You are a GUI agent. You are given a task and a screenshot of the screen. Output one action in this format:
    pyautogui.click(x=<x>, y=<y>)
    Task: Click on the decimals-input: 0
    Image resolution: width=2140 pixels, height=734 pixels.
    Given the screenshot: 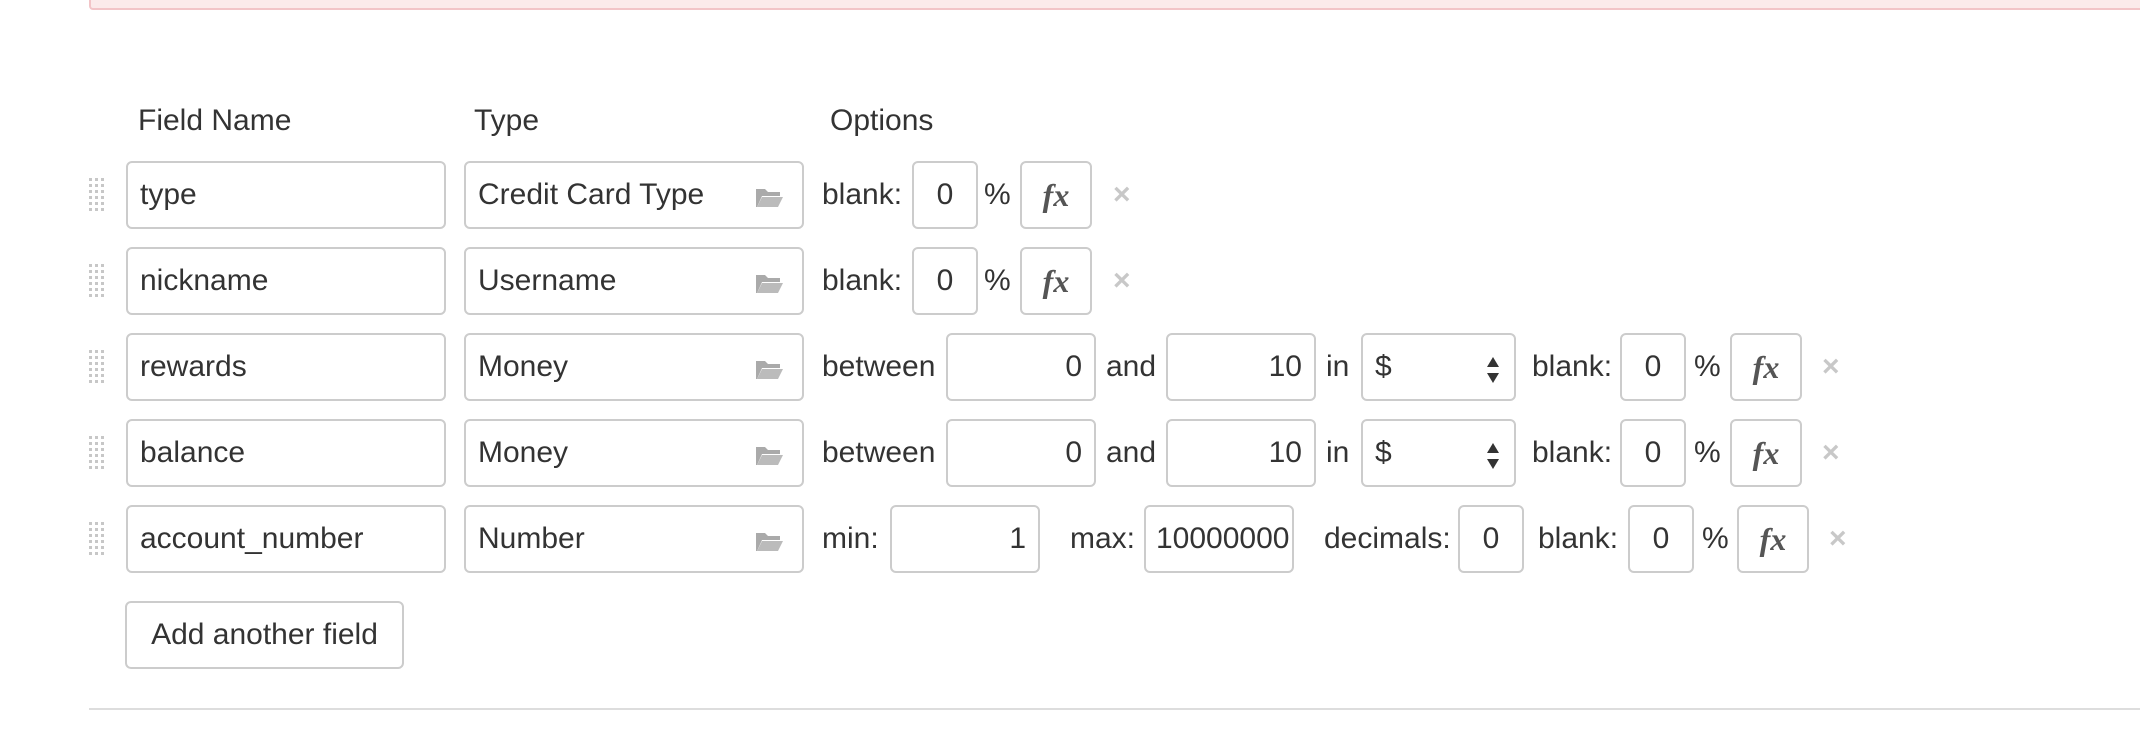 What is the action you would take?
    pyautogui.click(x=1491, y=539)
    